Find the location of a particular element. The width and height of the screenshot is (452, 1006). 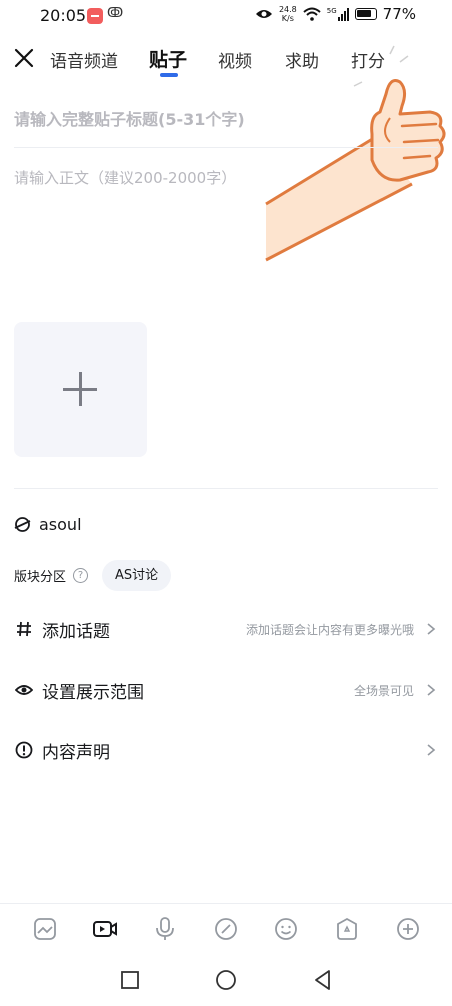

home-icon is located at coordinates (226, 980).